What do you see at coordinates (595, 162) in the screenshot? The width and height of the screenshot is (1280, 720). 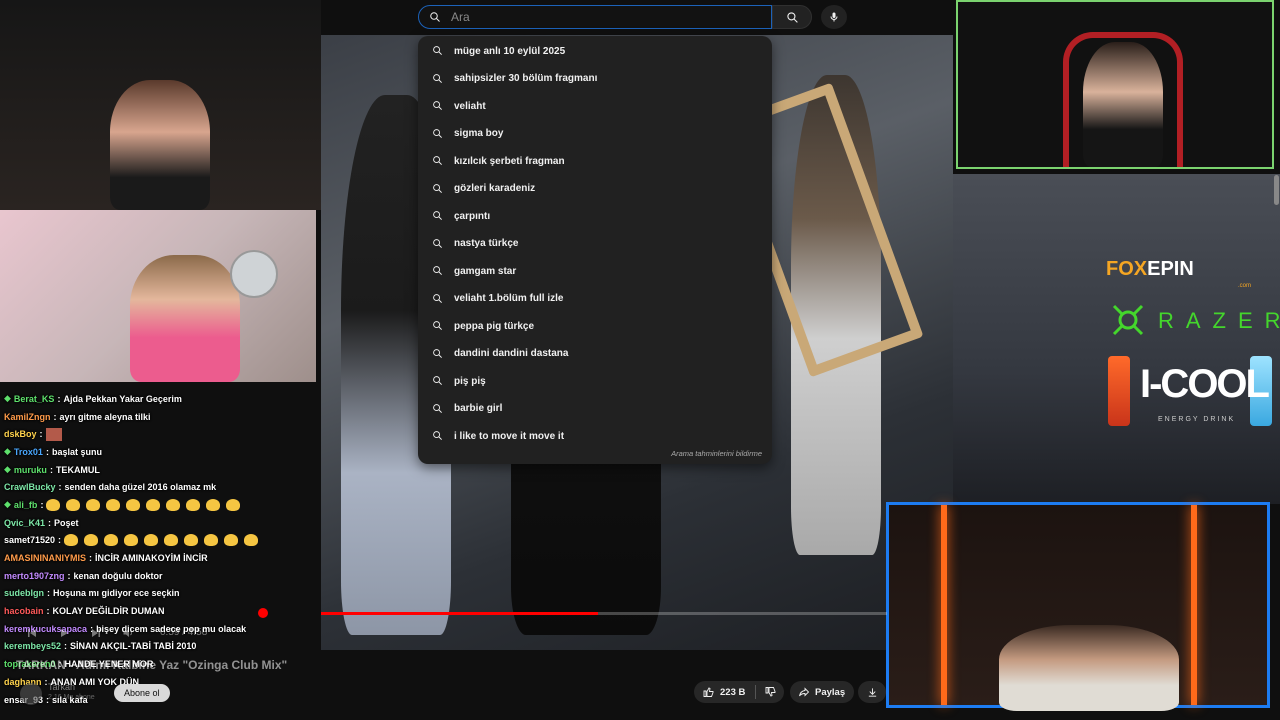 I see `search-suggestion: kızılcık şerbeti fragman` at bounding box center [595, 162].